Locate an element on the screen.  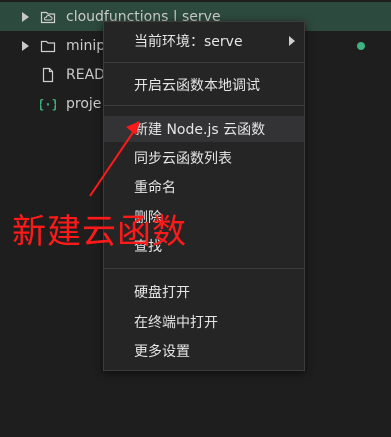
annotation-text: 新建云函数 is located at coordinates (99, 232).